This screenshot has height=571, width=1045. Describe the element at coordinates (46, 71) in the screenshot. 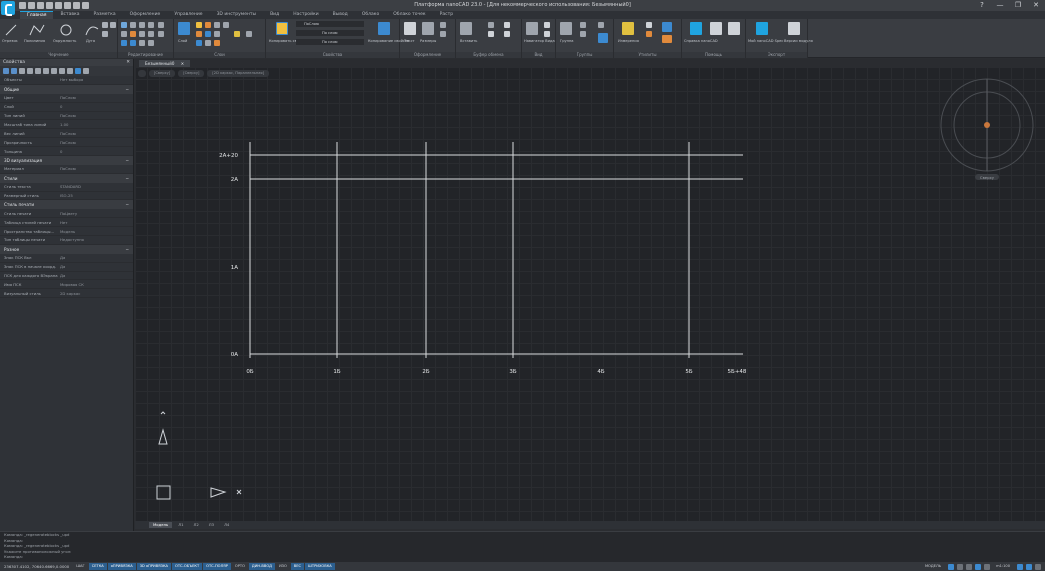

I see `expand-icon` at that location.